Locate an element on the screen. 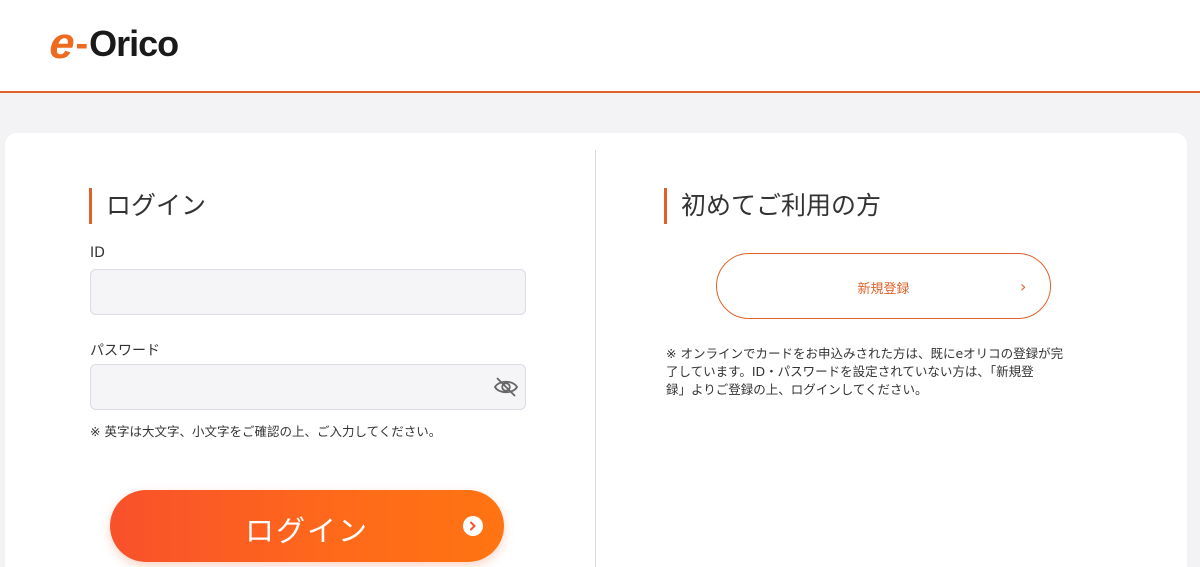  login-button: ログイン is located at coordinates (307, 526).